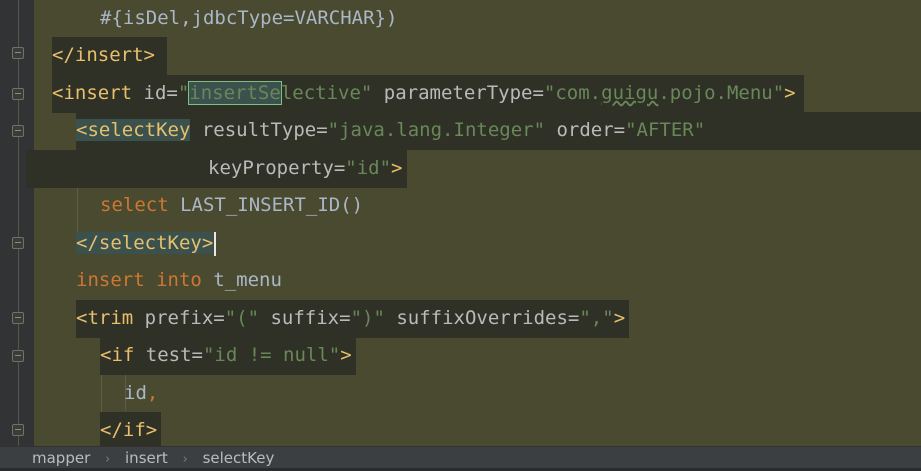 The width and height of the screenshot is (921, 471). I want to click on code-line: select LAST_INSERT_ID(), so click(231, 206).